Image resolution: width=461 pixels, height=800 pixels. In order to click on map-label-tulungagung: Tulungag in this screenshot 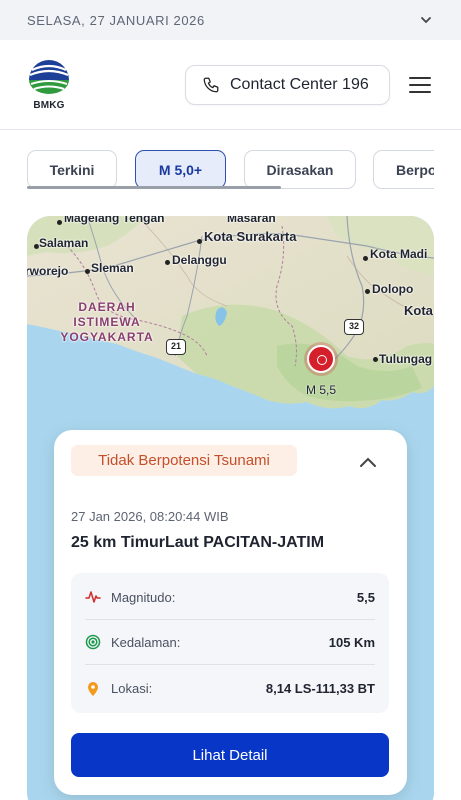, I will do `click(406, 359)`.